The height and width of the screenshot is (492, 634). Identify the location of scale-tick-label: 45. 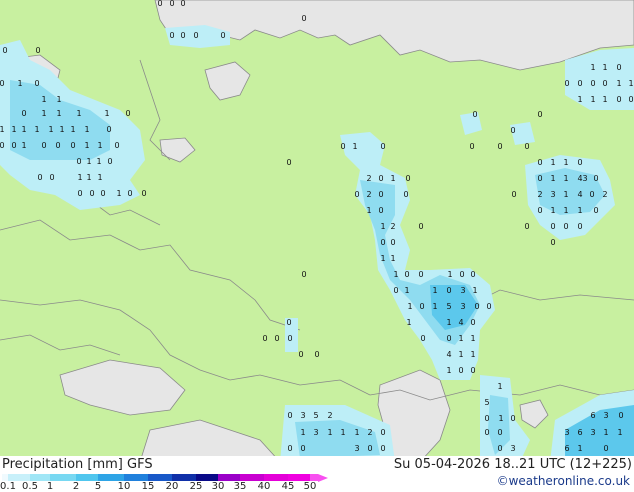
(288, 486).